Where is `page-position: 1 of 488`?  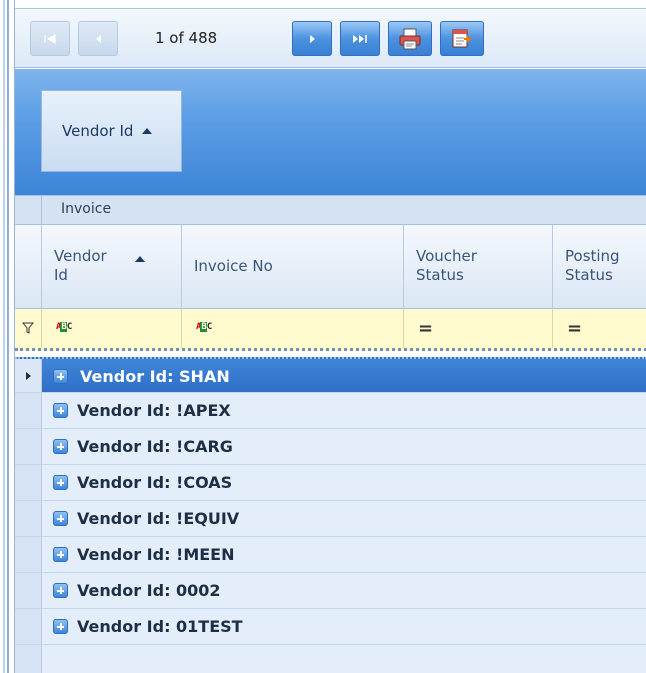
page-position: 1 of 488 is located at coordinates (186, 38).